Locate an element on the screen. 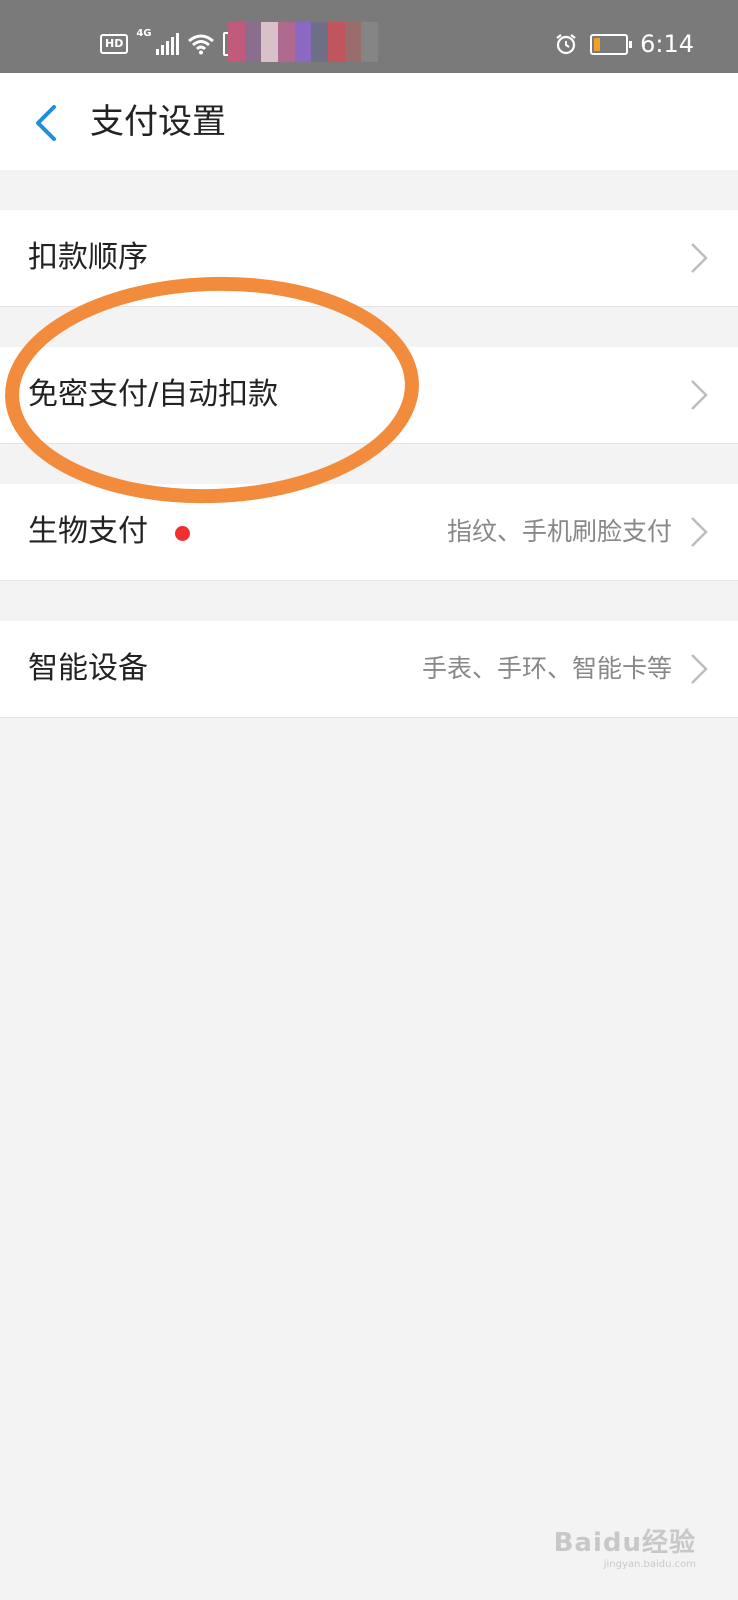 The image size is (738, 1600). settings-item-label: 免密支付/自动扣款 is located at coordinates (153, 394).